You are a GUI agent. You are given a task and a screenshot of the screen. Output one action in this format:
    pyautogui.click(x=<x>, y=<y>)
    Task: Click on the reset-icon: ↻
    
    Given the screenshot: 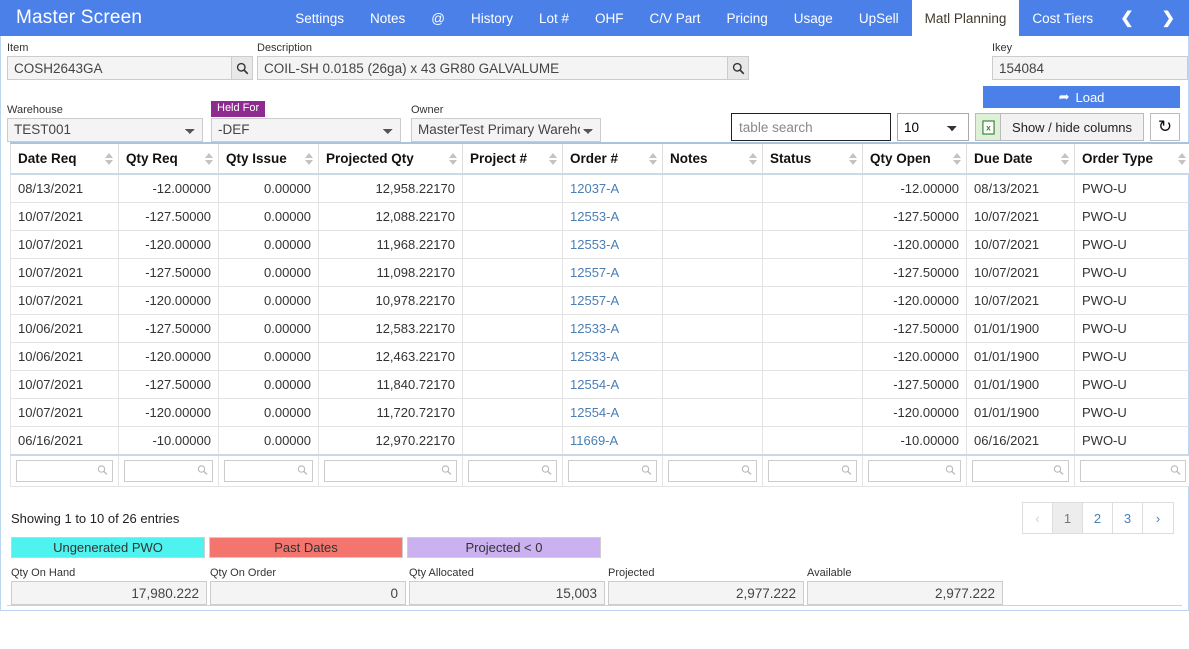 What is the action you would take?
    pyautogui.click(x=1165, y=127)
    